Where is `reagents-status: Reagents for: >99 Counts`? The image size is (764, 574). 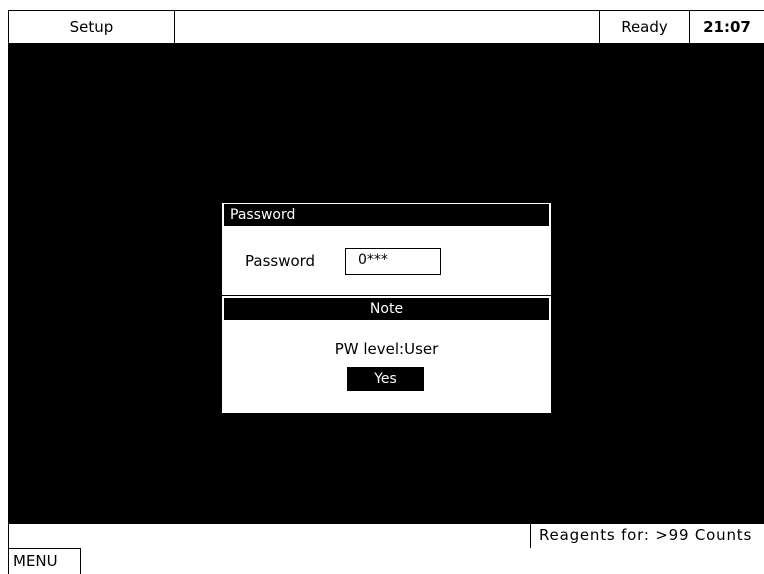 reagents-status: Reagents for: >99 Counts is located at coordinates (646, 535).